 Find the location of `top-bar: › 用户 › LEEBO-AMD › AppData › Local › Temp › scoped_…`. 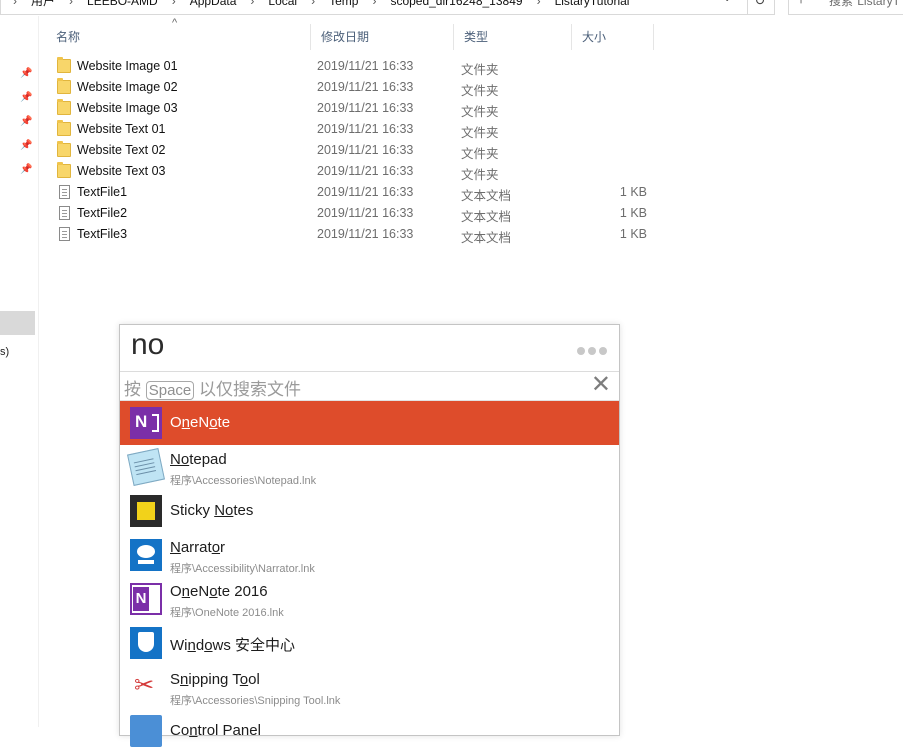

top-bar: › 用户 › LEEBO-AMD › AppData › Local › Temp › scoped_… is located at coordinates (451, 8).